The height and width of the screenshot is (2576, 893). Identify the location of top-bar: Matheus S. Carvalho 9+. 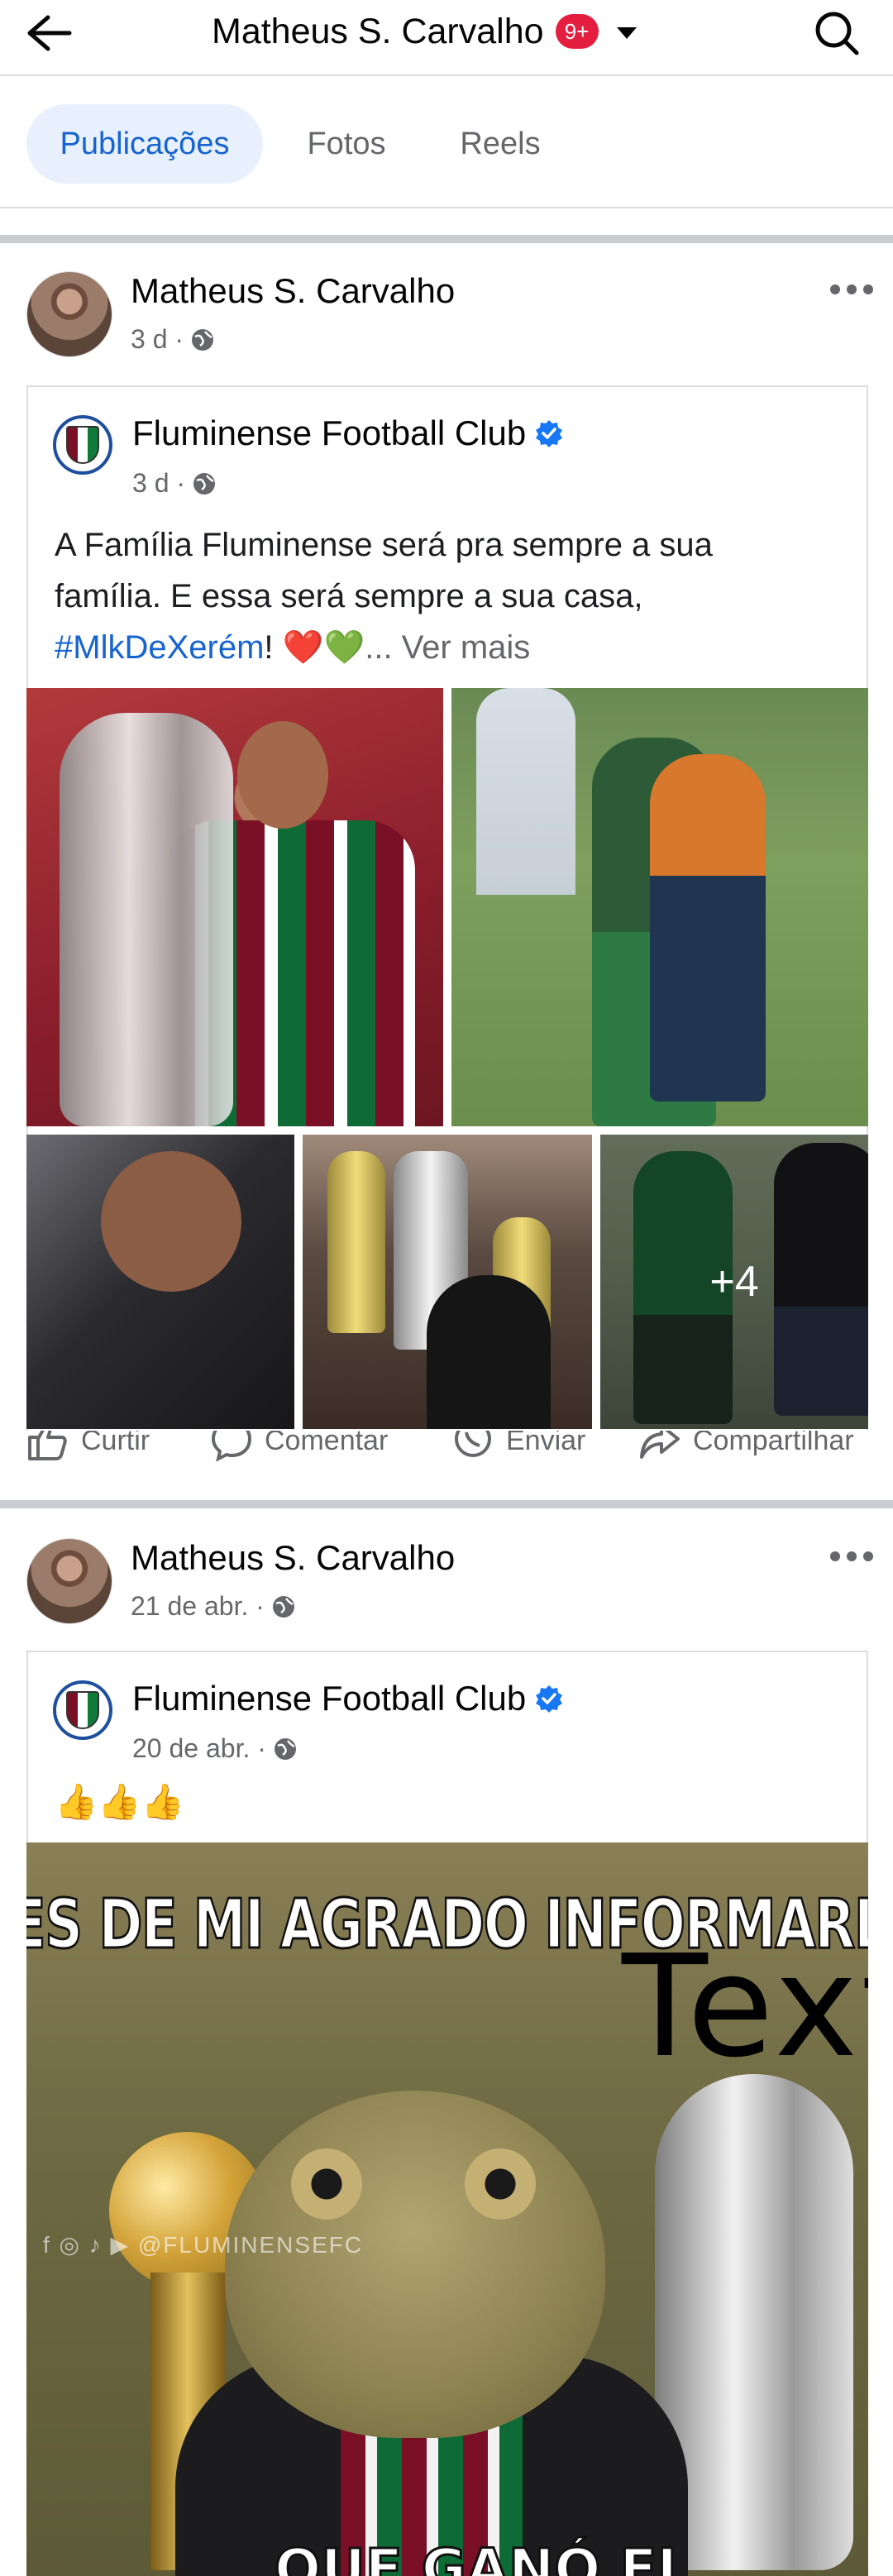
(446, 38).